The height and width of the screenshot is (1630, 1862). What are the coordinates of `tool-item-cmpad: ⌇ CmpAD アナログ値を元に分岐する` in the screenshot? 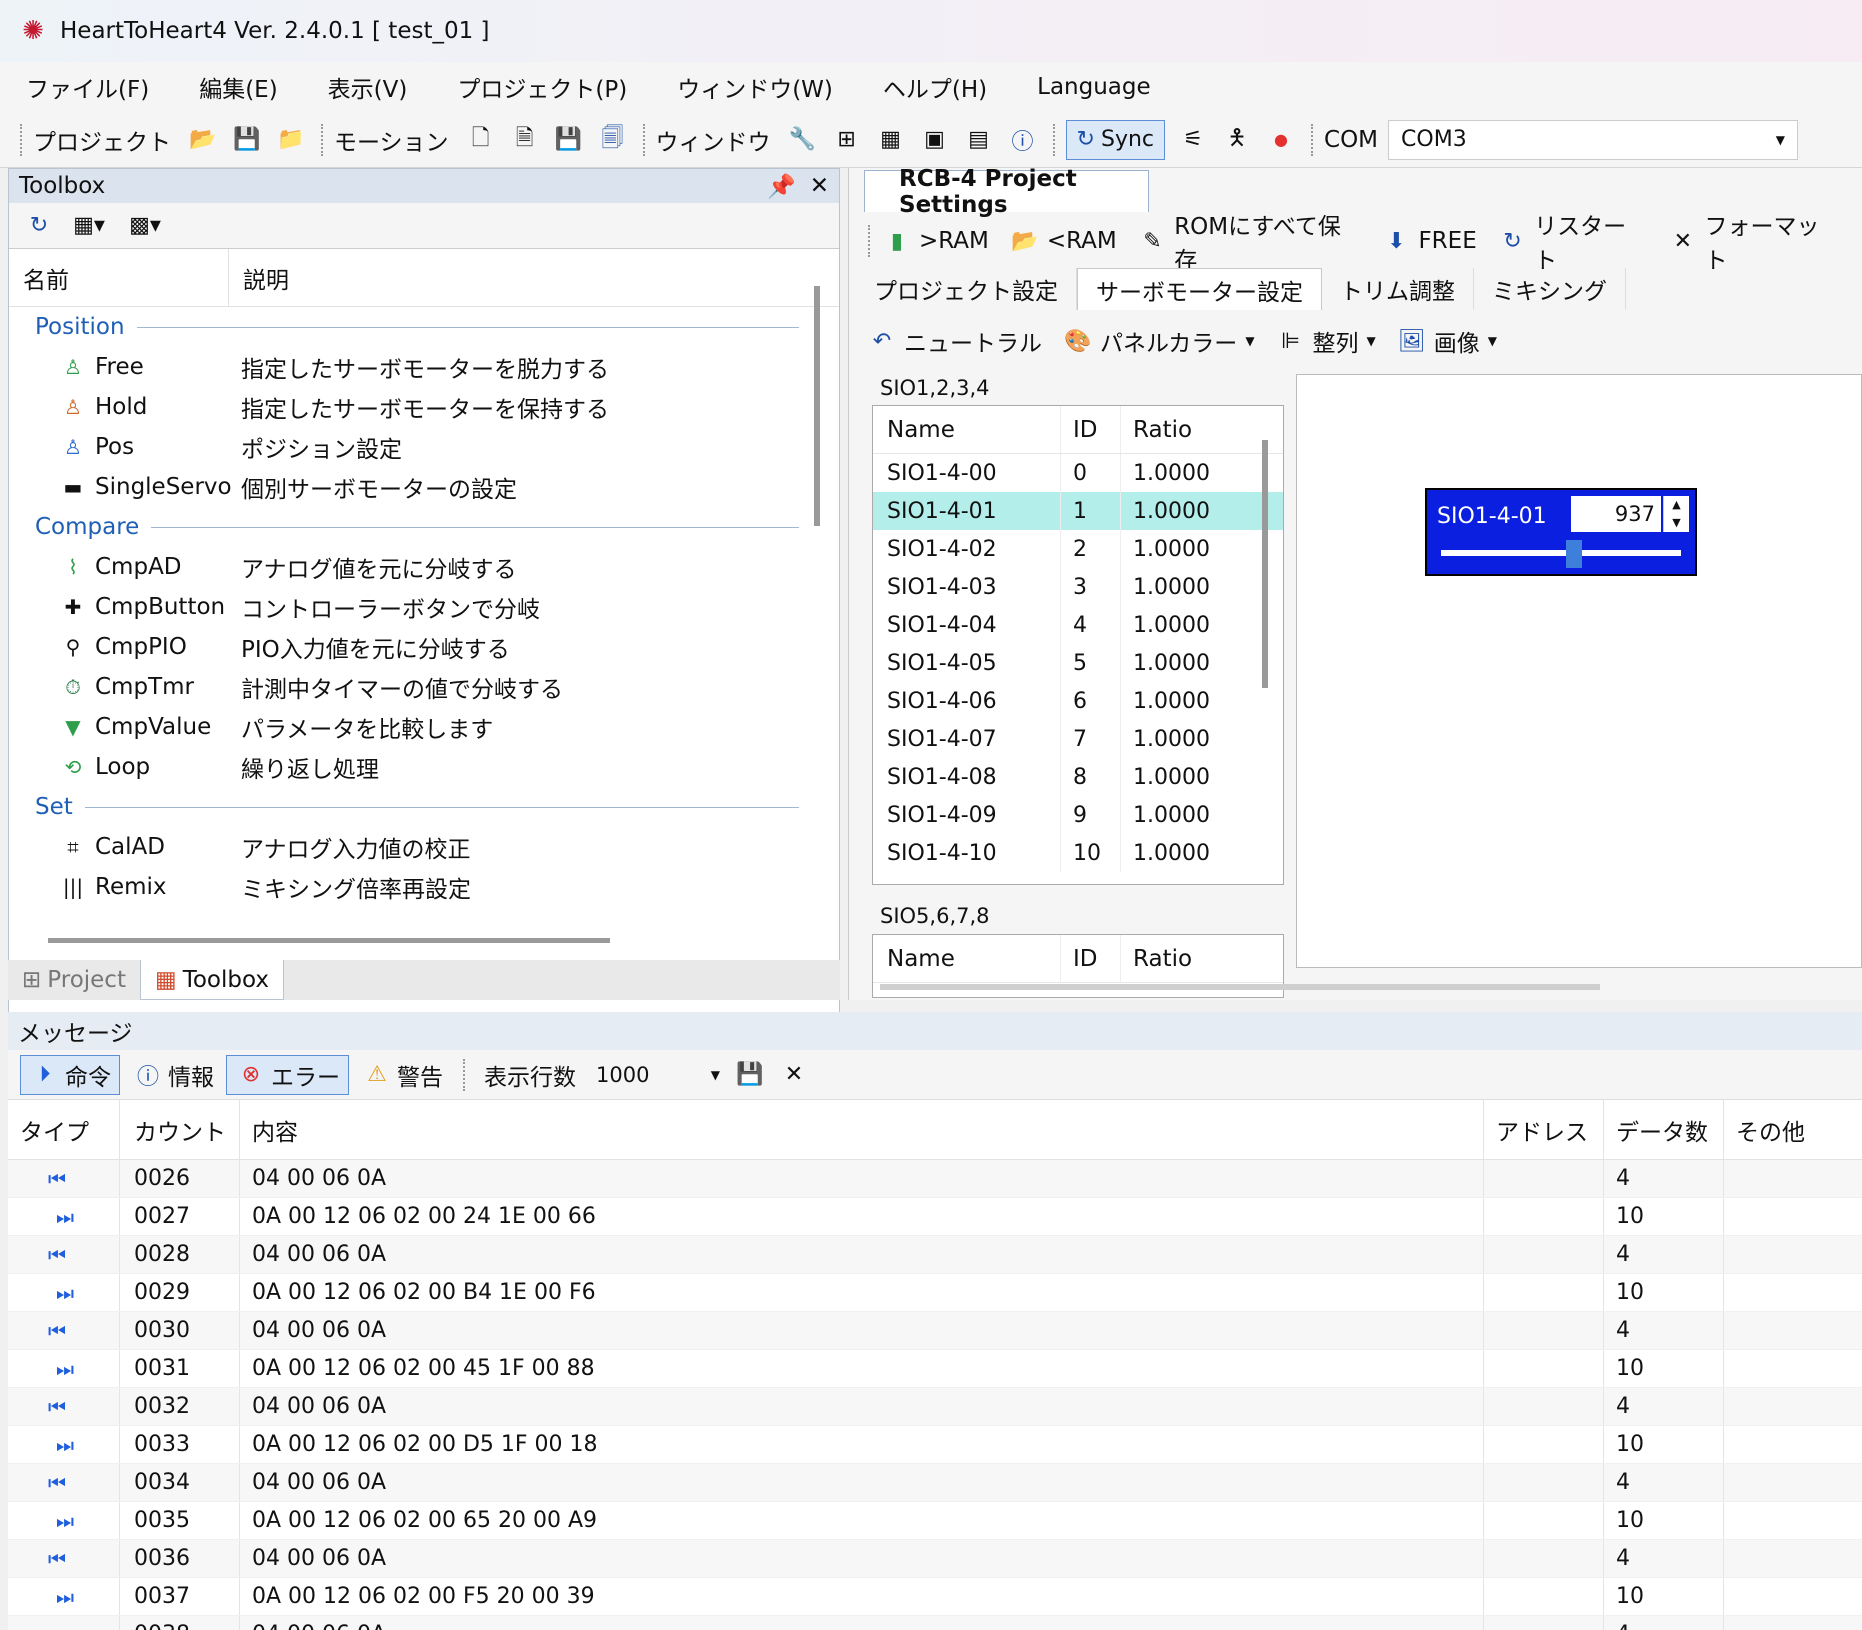 It's located at (424, 567).